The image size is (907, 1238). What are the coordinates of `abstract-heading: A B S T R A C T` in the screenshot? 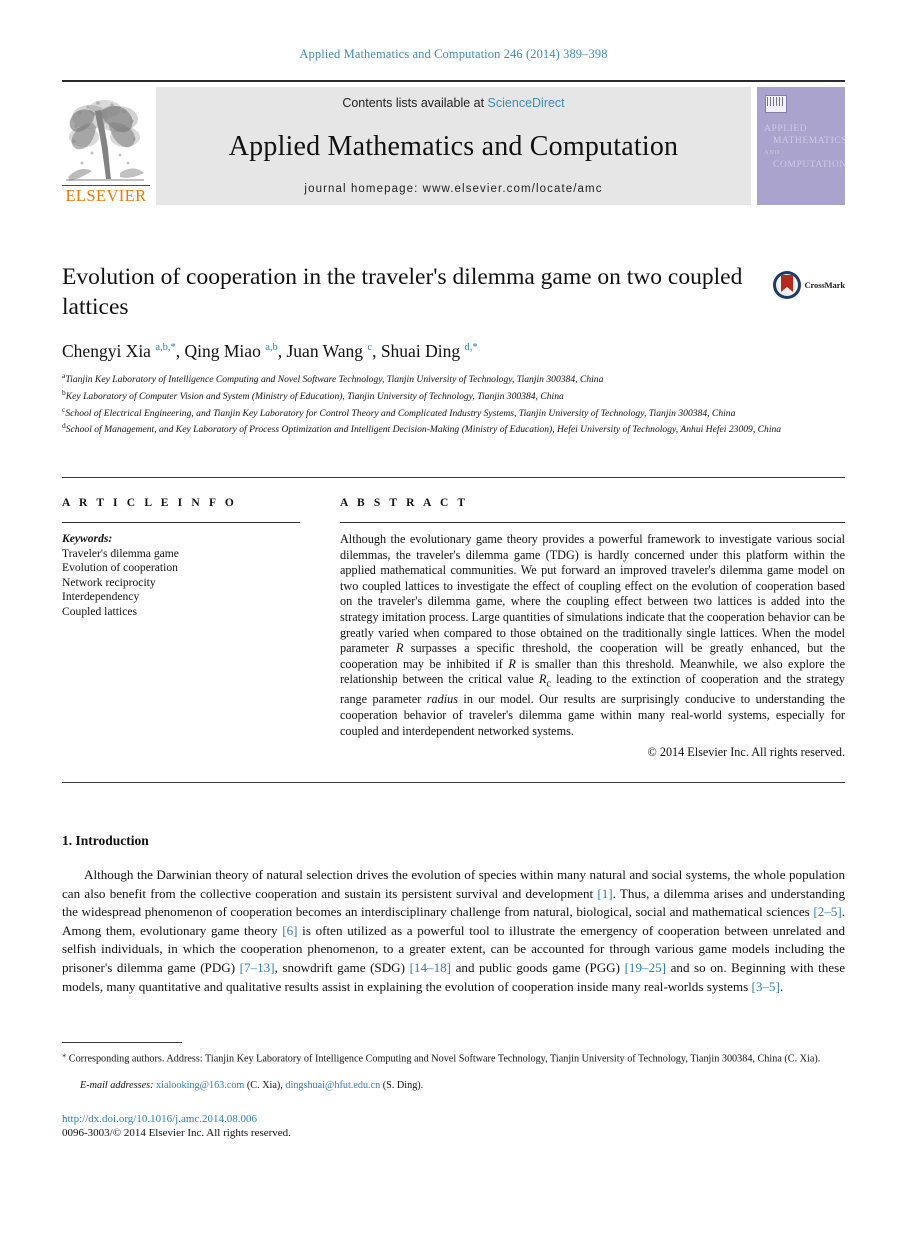 It's located at (404, 503).